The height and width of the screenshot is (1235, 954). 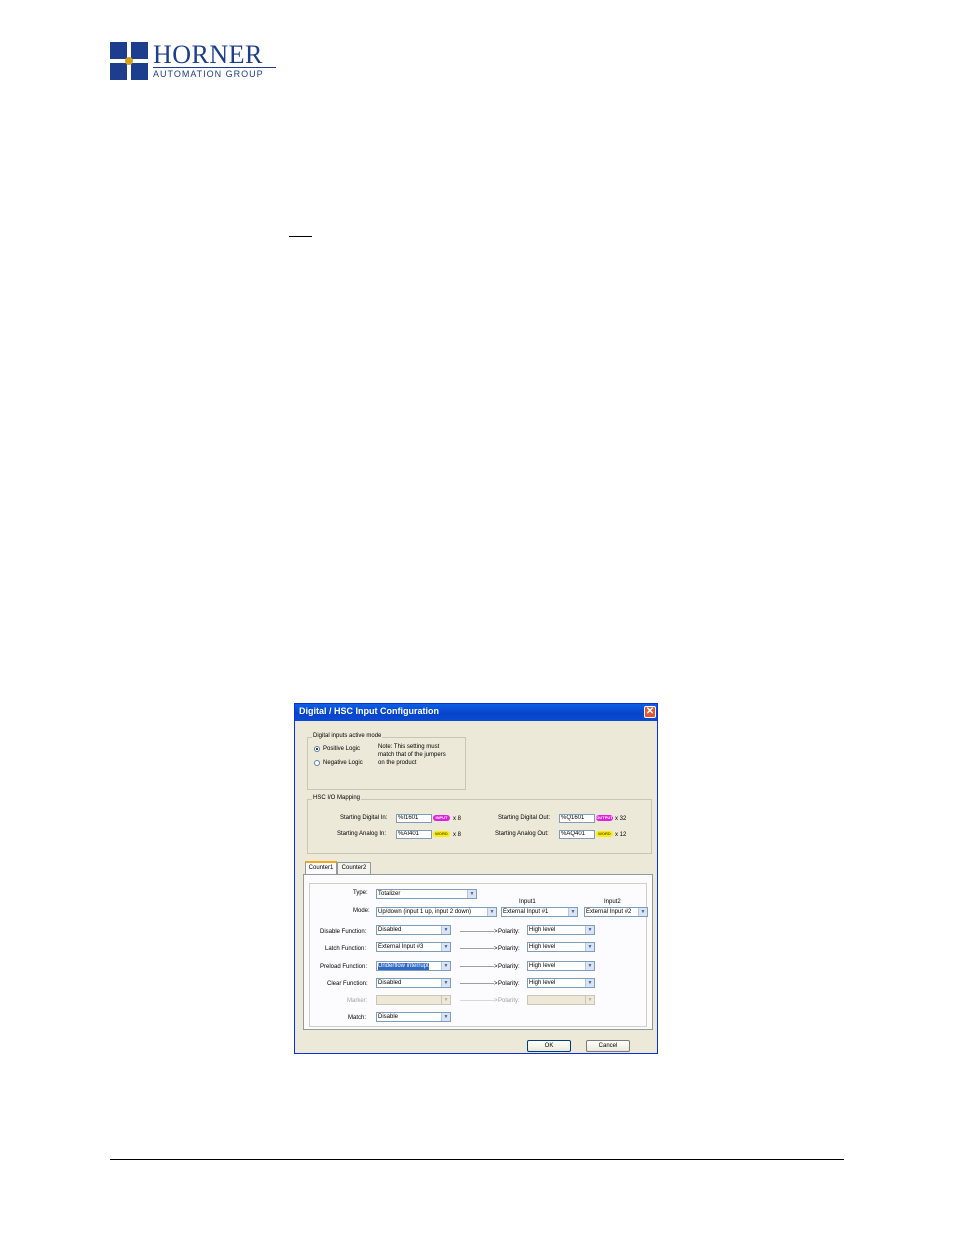 I want to click on analog-out-count: x 12, so click(x=621, y=835).